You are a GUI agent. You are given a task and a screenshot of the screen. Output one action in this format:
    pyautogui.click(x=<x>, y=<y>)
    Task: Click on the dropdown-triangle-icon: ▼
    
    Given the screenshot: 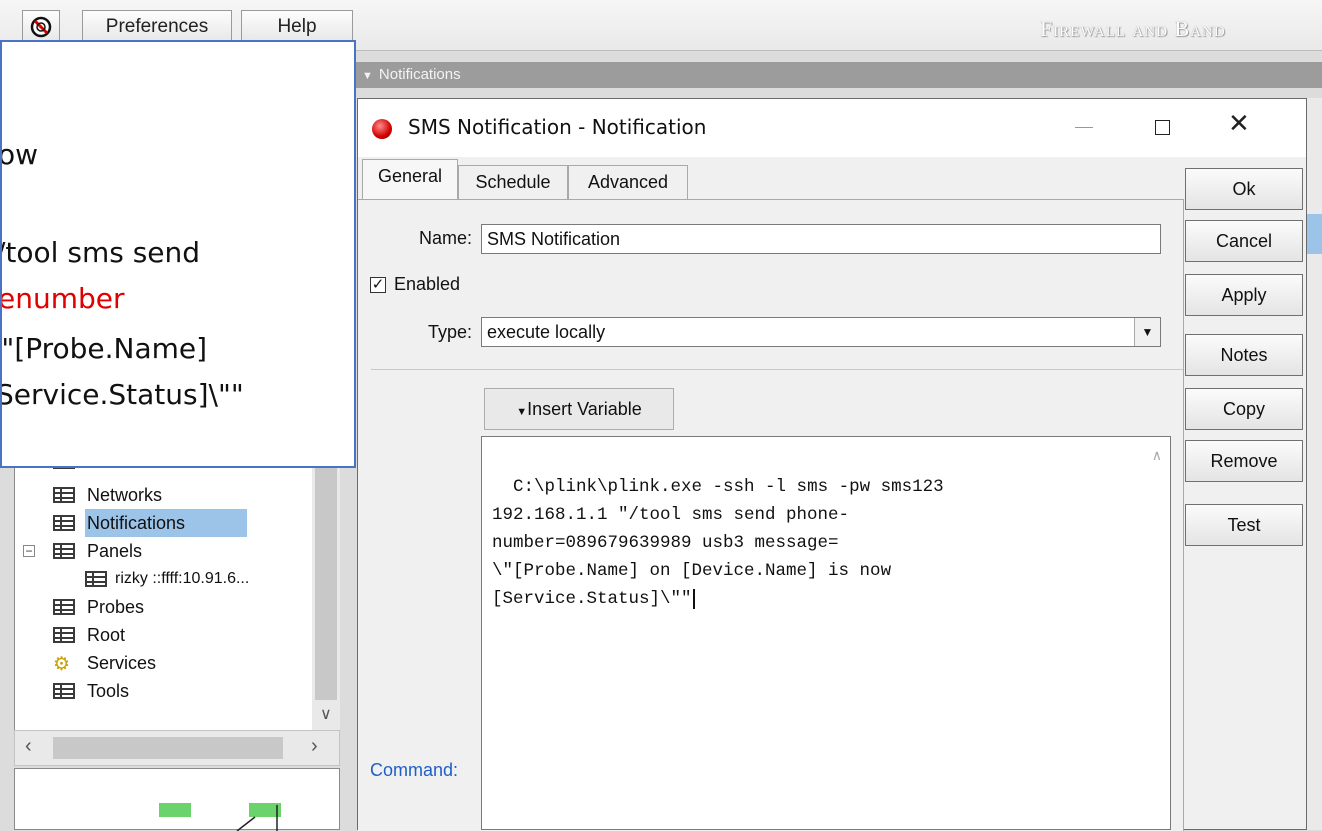 What is the action you would take?
    pyautogui.click(x=522, y=412)
    